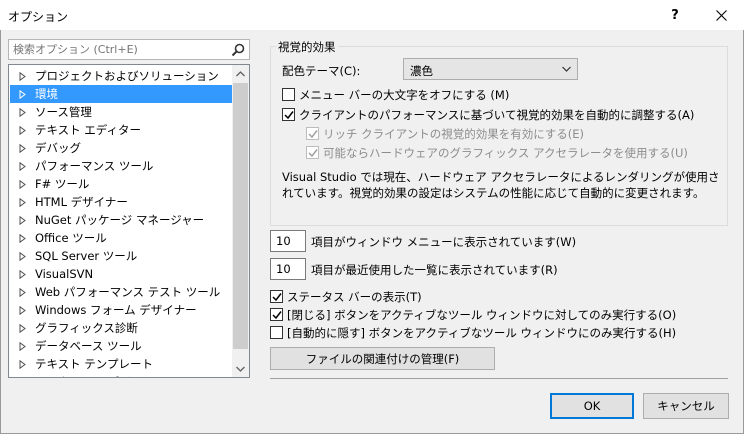  I want to click on file-assoc-button: ファイルの関連付けの管理(F), so click(382, 358).